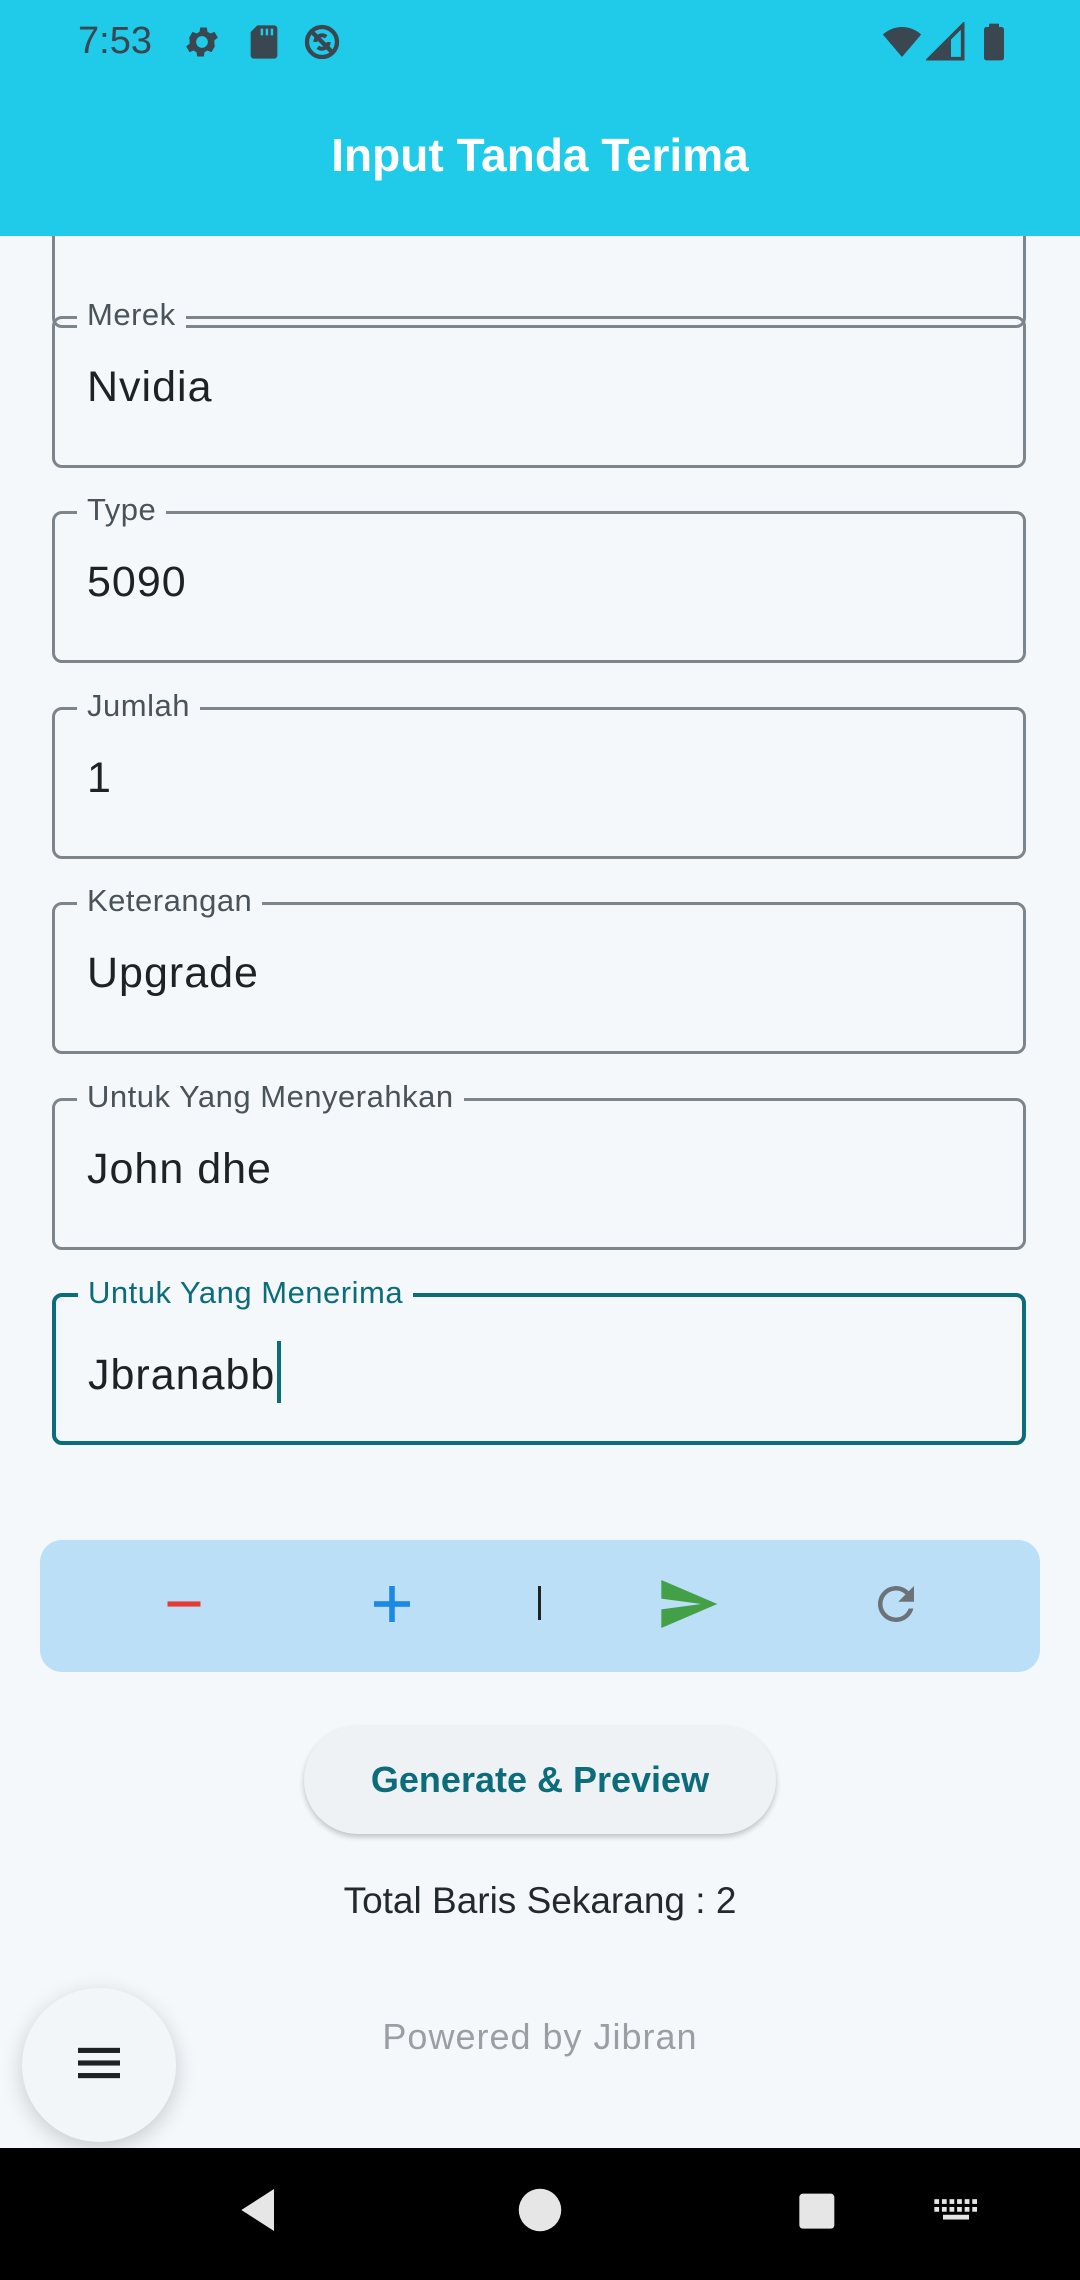 This screenshot has width=1080, height=2280. I want to click on send-icon, so click(688, 1606).